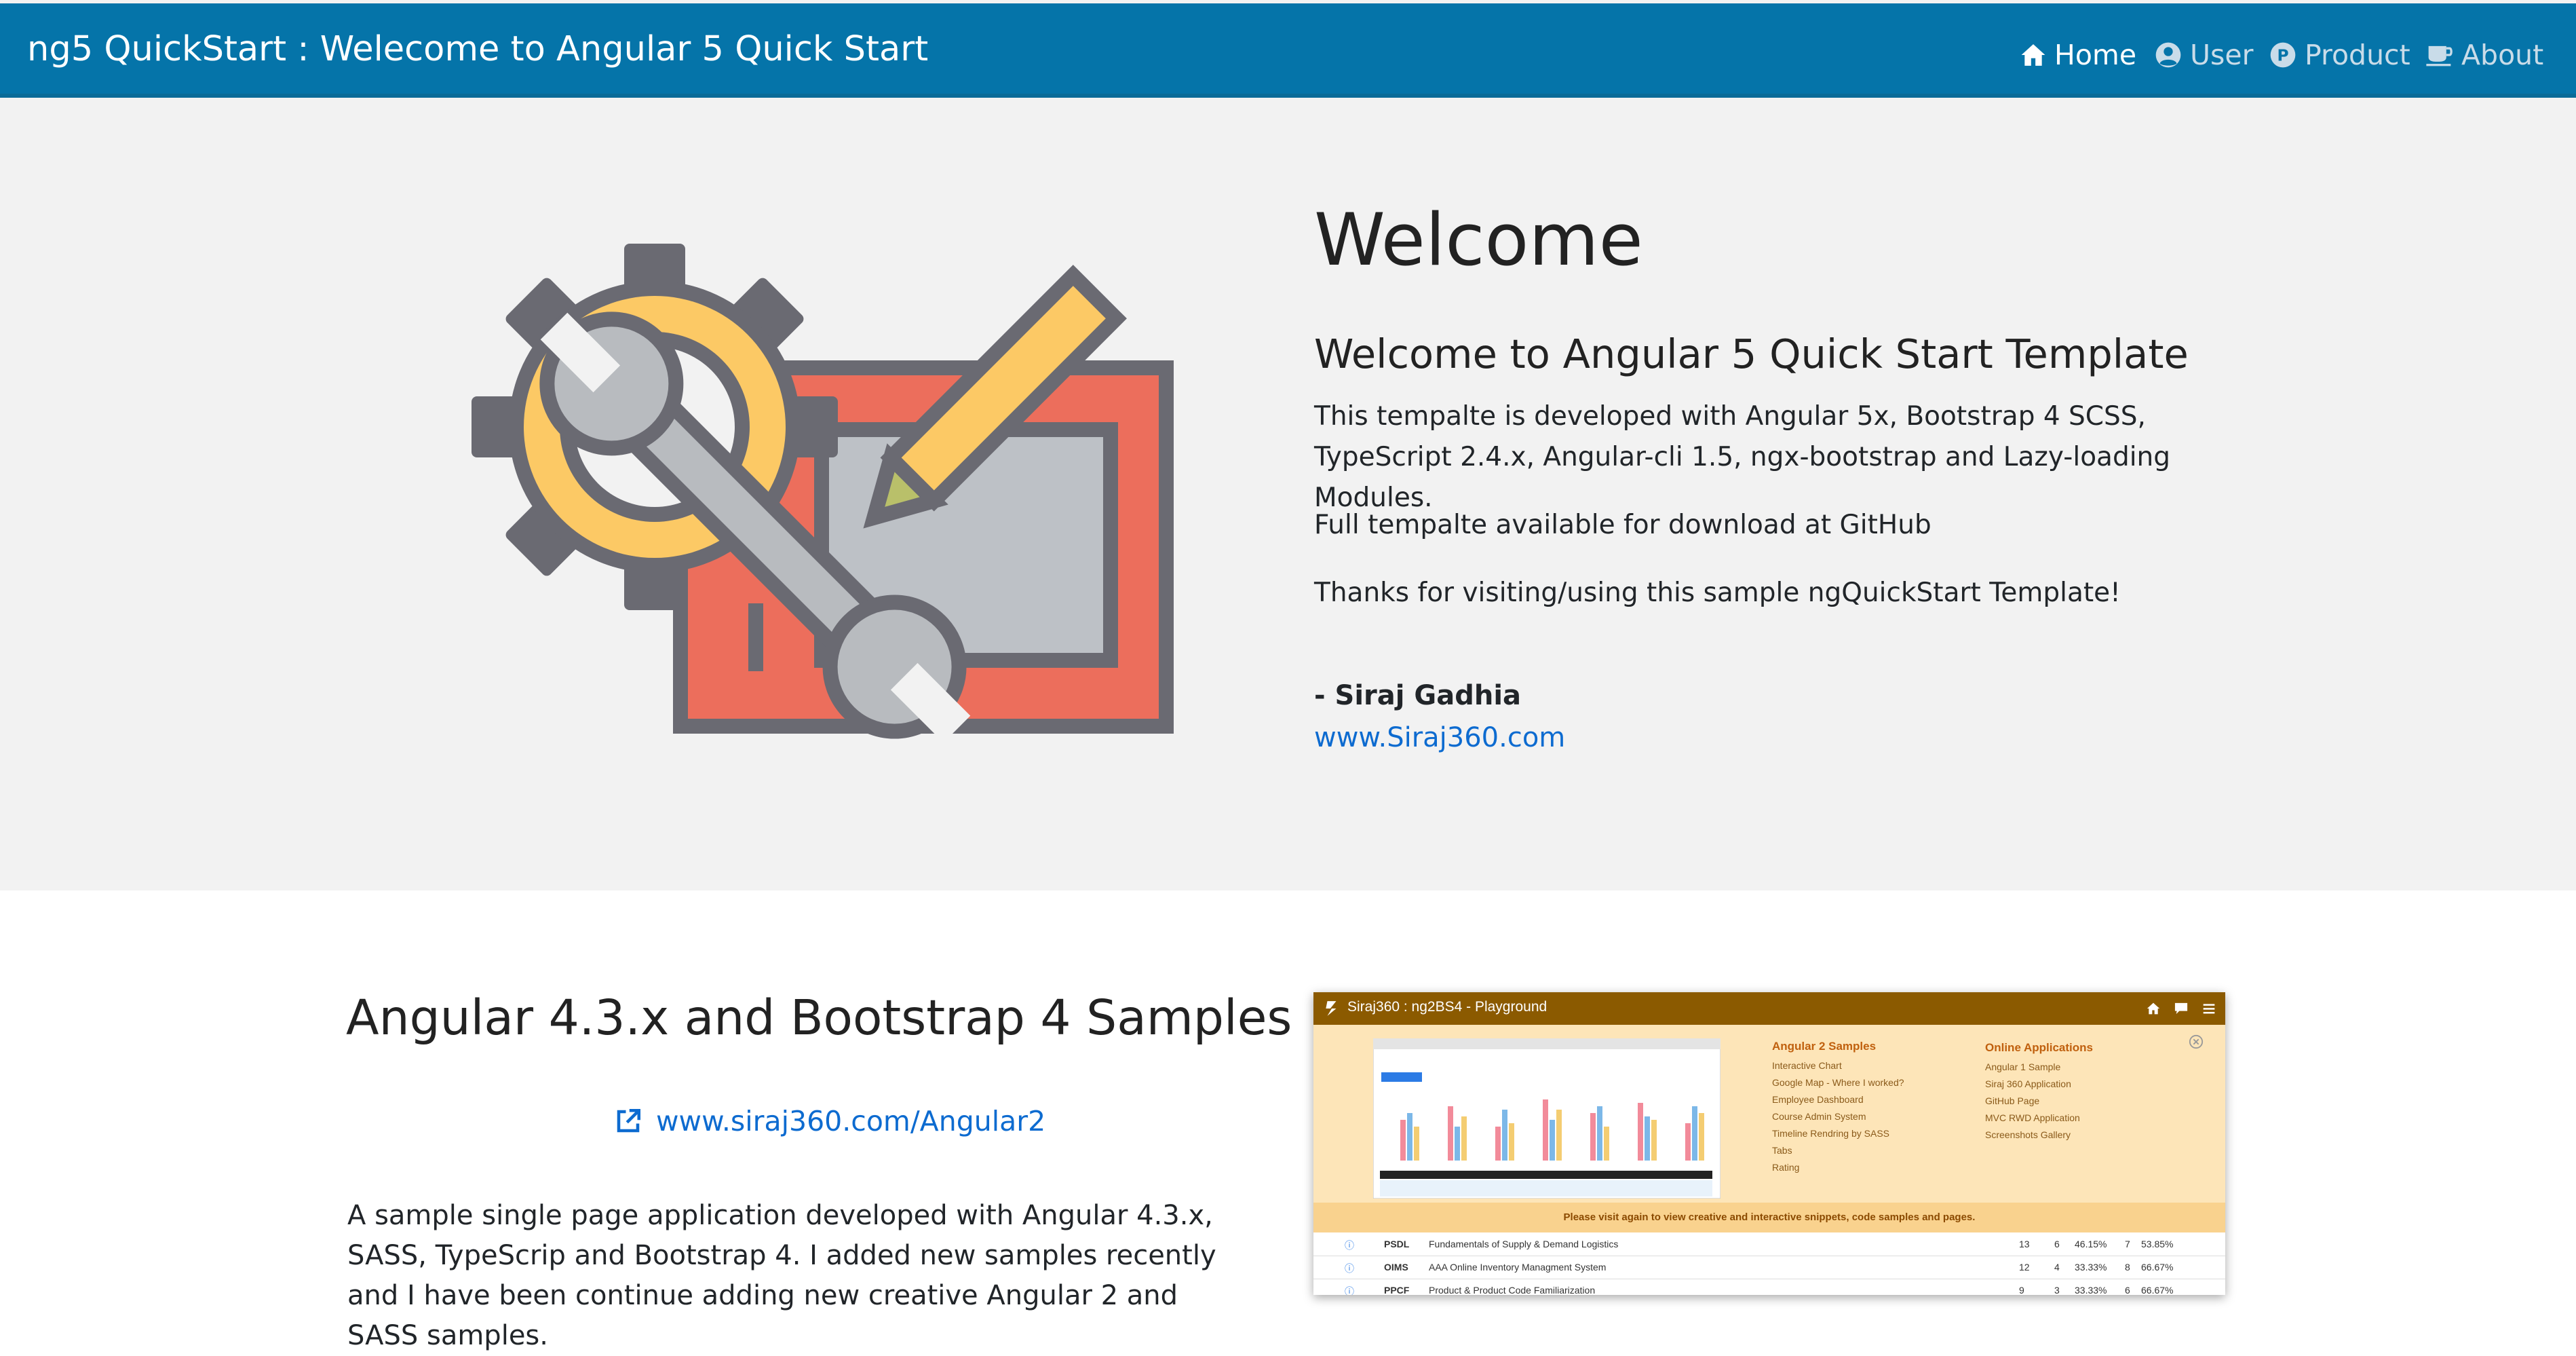  I want to click on coffee-icon, so click(2439, 56).